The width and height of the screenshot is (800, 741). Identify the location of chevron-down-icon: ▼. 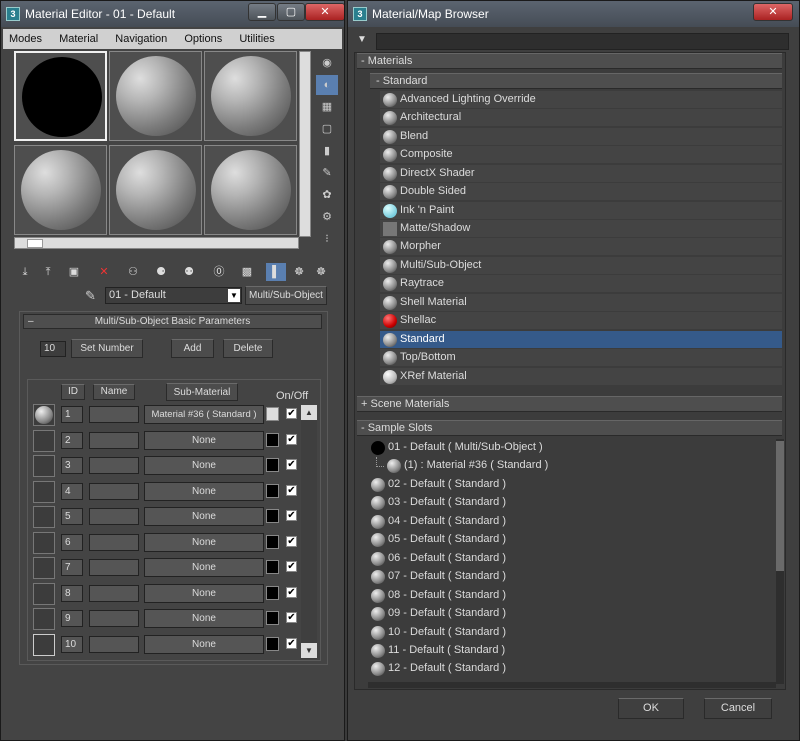
(234, 295).